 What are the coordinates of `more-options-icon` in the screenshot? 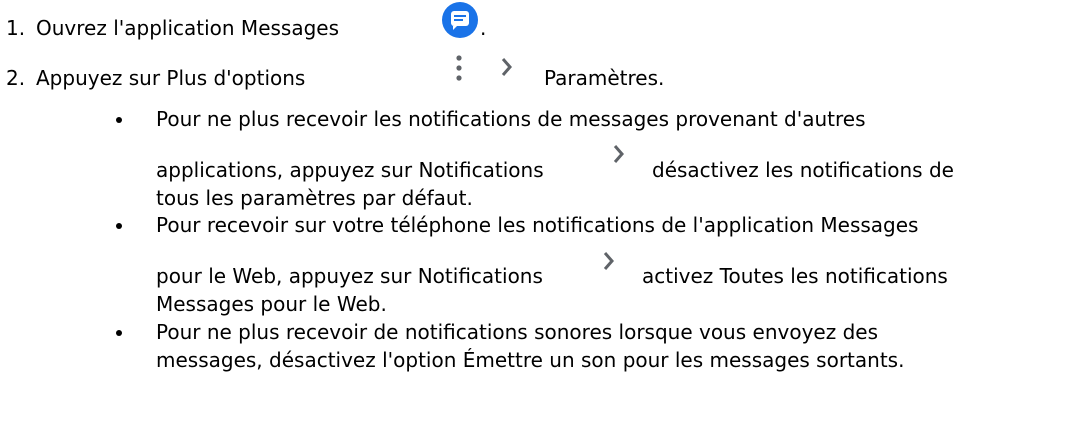 It's located at (459, 68).